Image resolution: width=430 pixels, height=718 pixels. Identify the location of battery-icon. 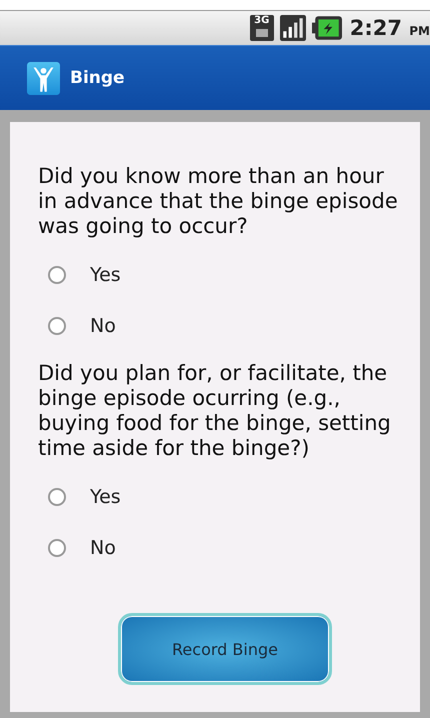
(327, 28).